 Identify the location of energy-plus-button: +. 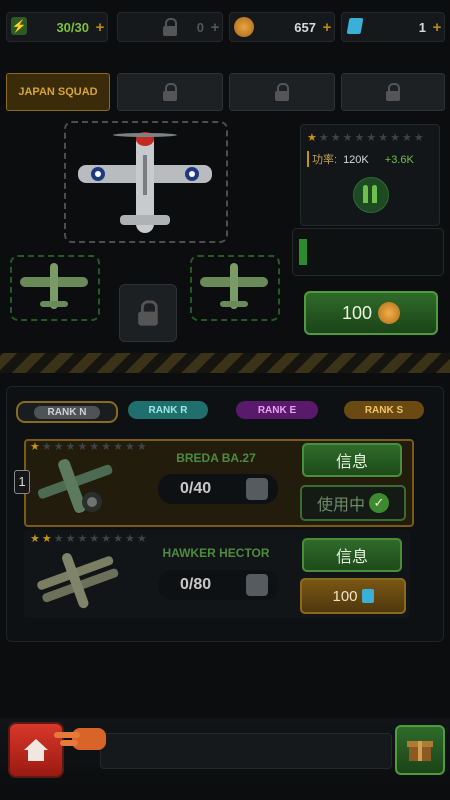
(100, 27).